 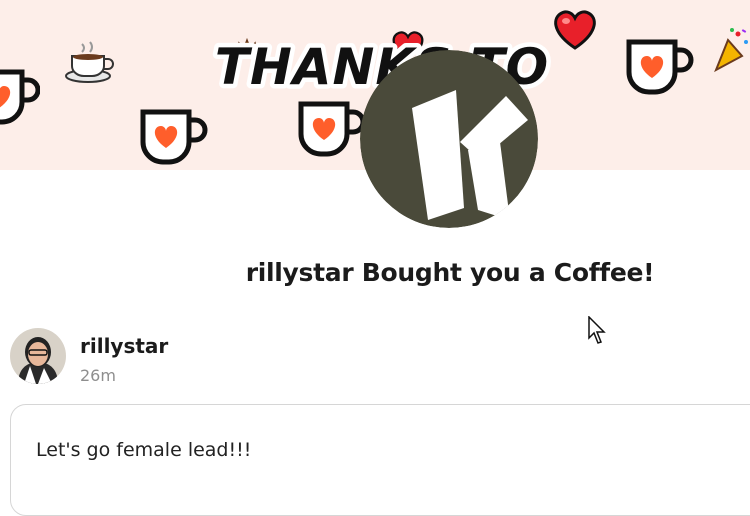 What do you see at coordinates (449, 139) in the screenshot?
I see `creator-avatar: K` at bounding box center [449, 139].